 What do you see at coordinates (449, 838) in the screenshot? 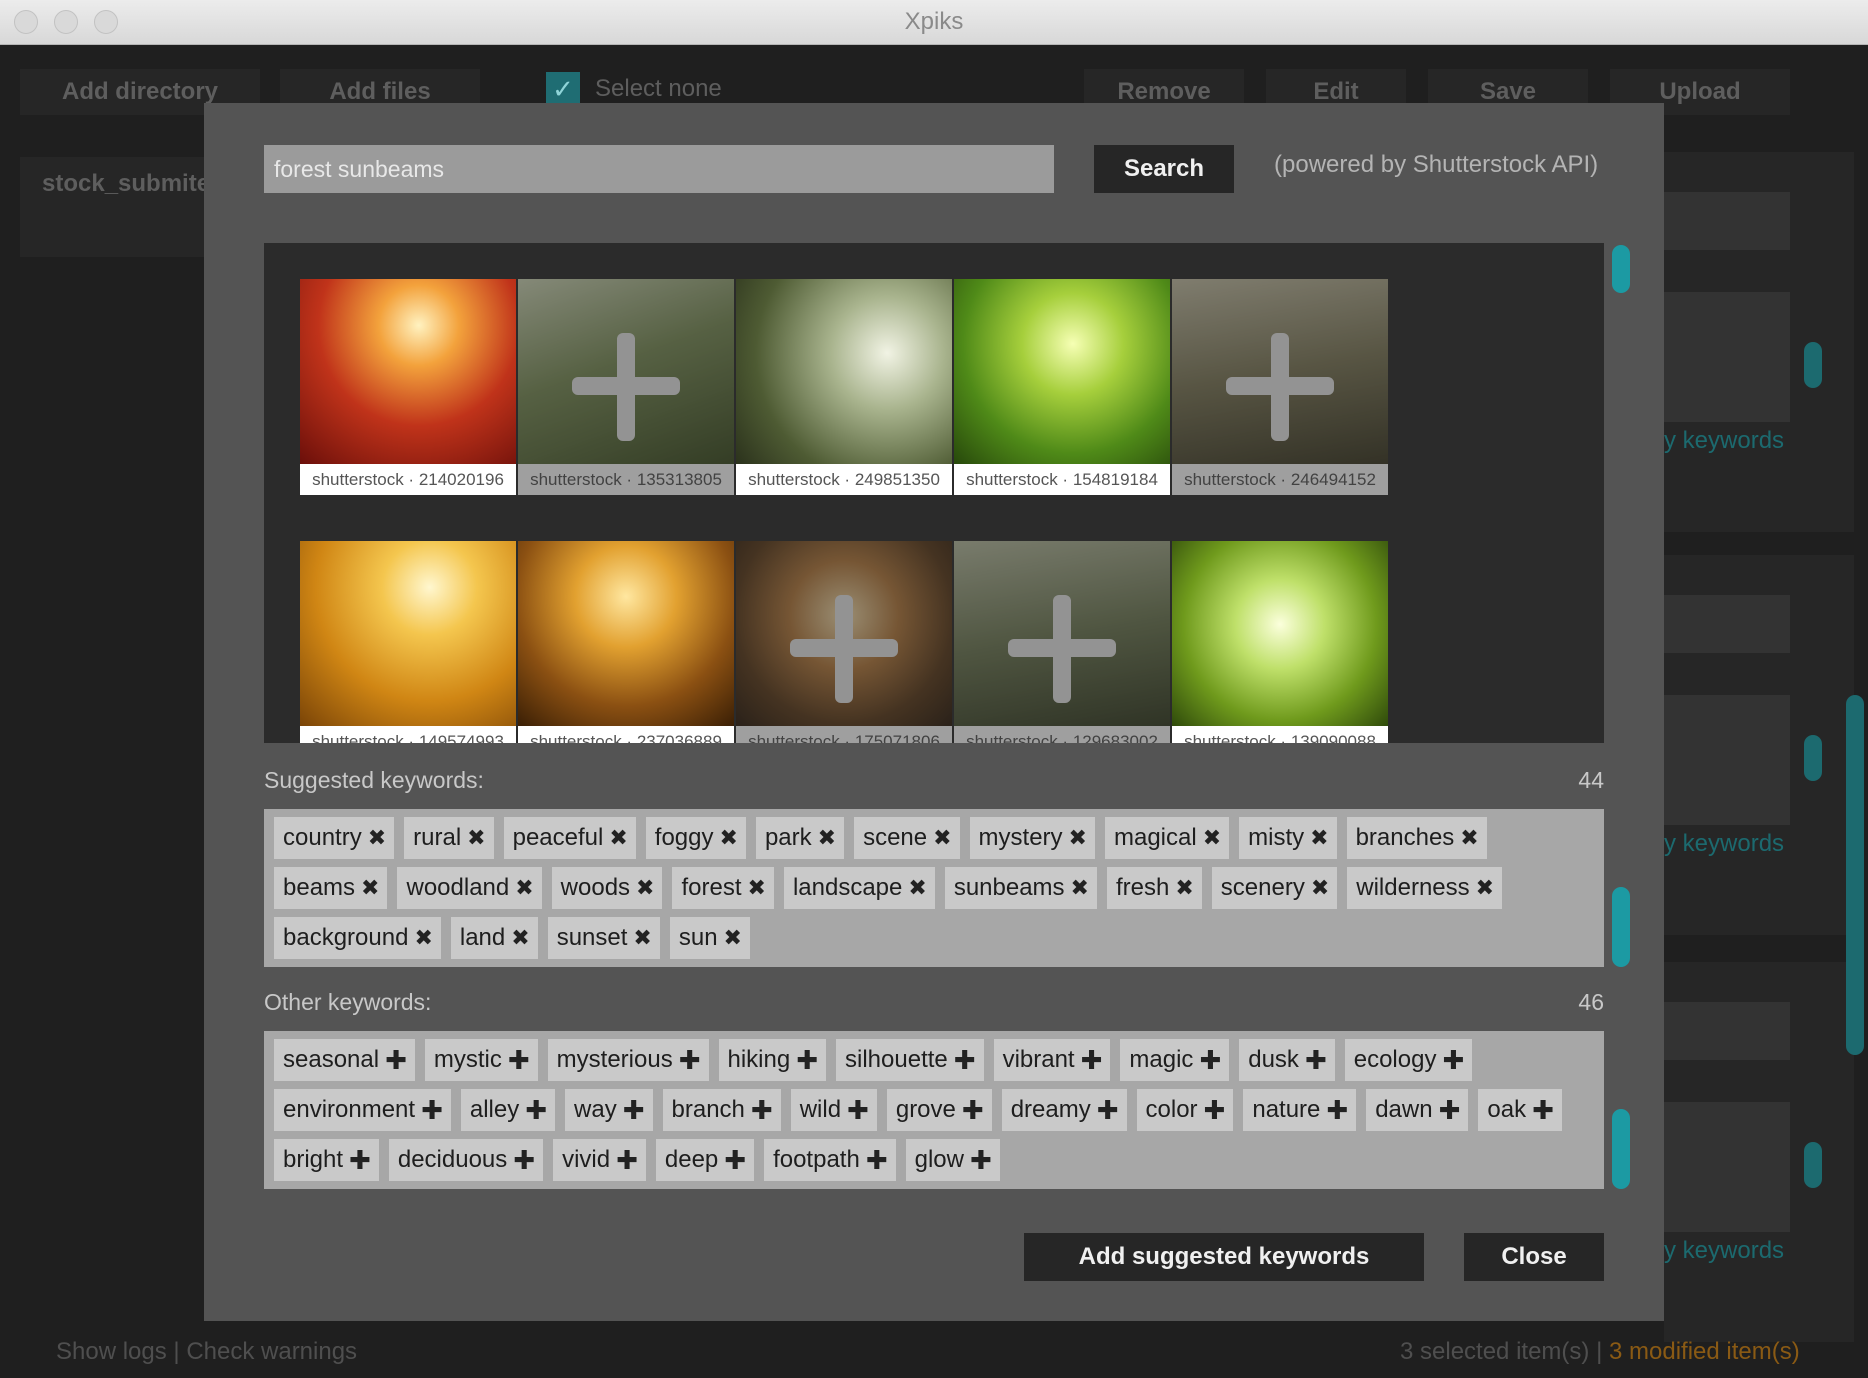
I see `suggested-keyword-tag: rural ✖` at bounding box center [449, 838].